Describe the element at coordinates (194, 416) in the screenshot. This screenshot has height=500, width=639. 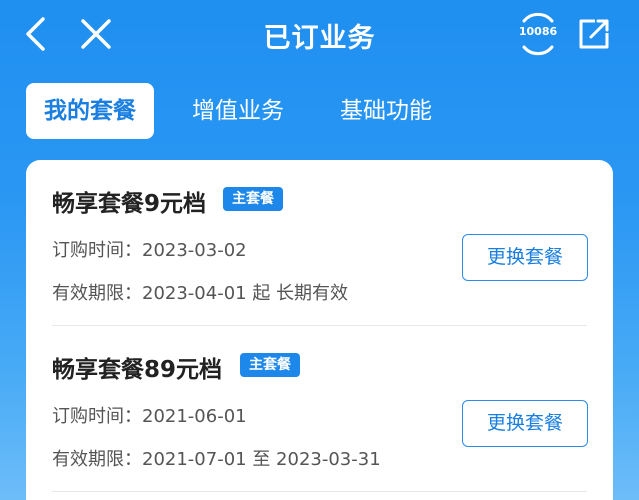
I see `purchase-time-value: 2021-06-01` at that location.